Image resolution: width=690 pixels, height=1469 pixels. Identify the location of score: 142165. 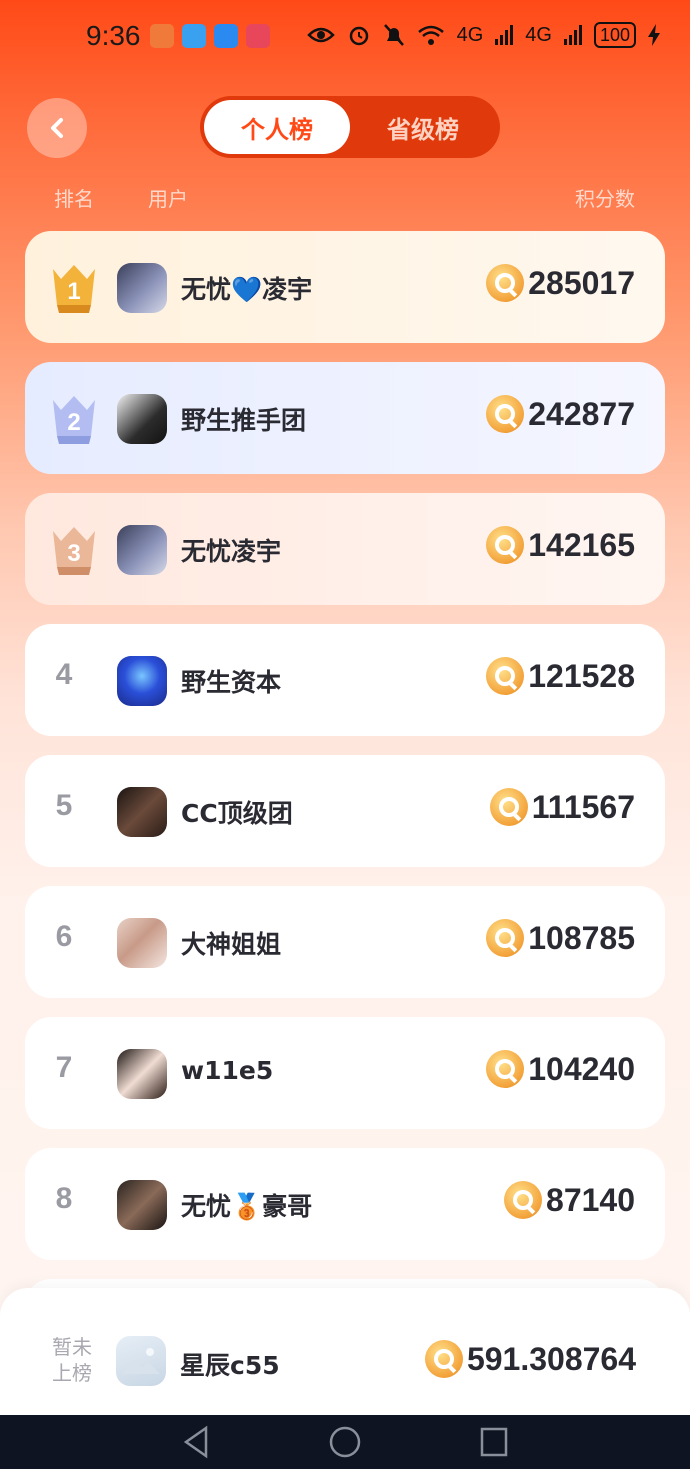
(560, 545).